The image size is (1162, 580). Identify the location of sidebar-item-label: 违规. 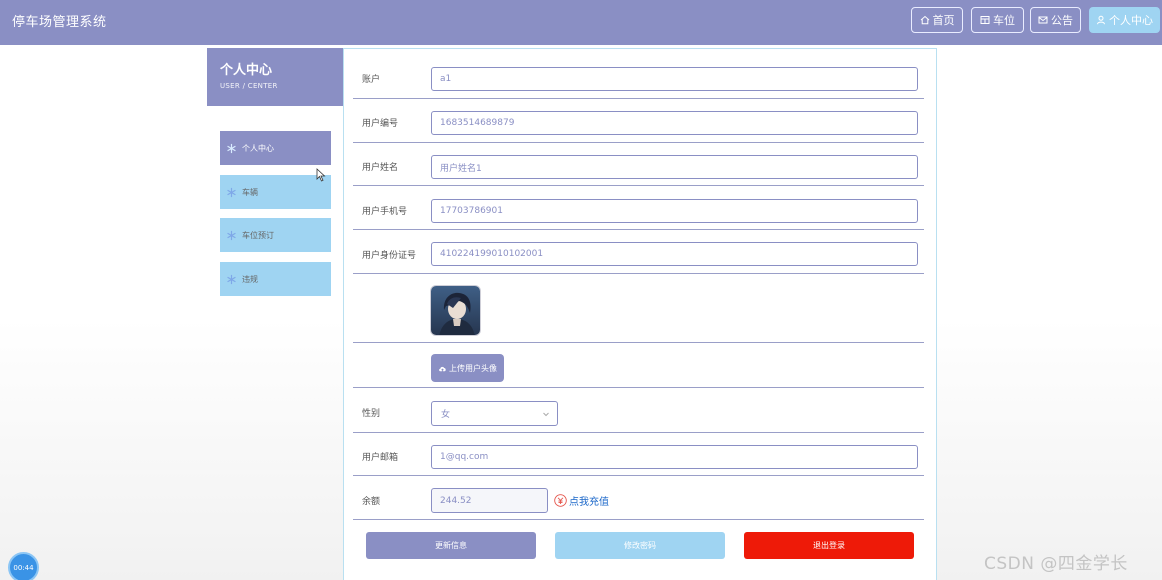
(250, 279).